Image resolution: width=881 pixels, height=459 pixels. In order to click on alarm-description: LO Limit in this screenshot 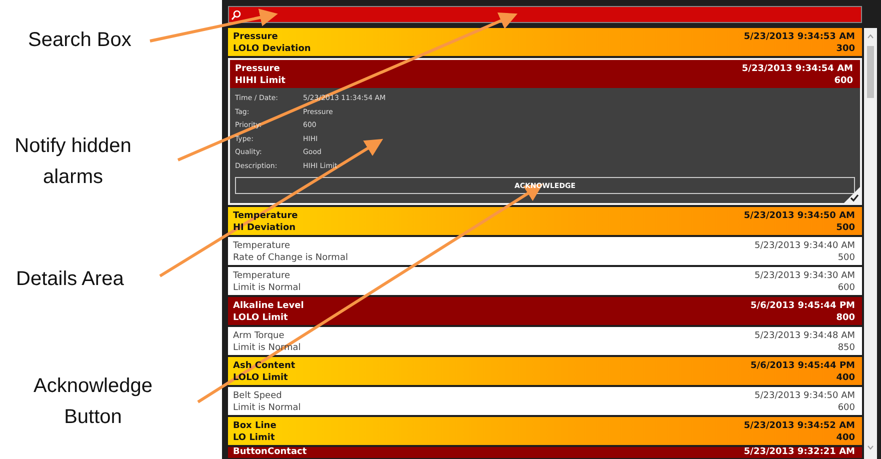, I will do `click(254, 438)`.